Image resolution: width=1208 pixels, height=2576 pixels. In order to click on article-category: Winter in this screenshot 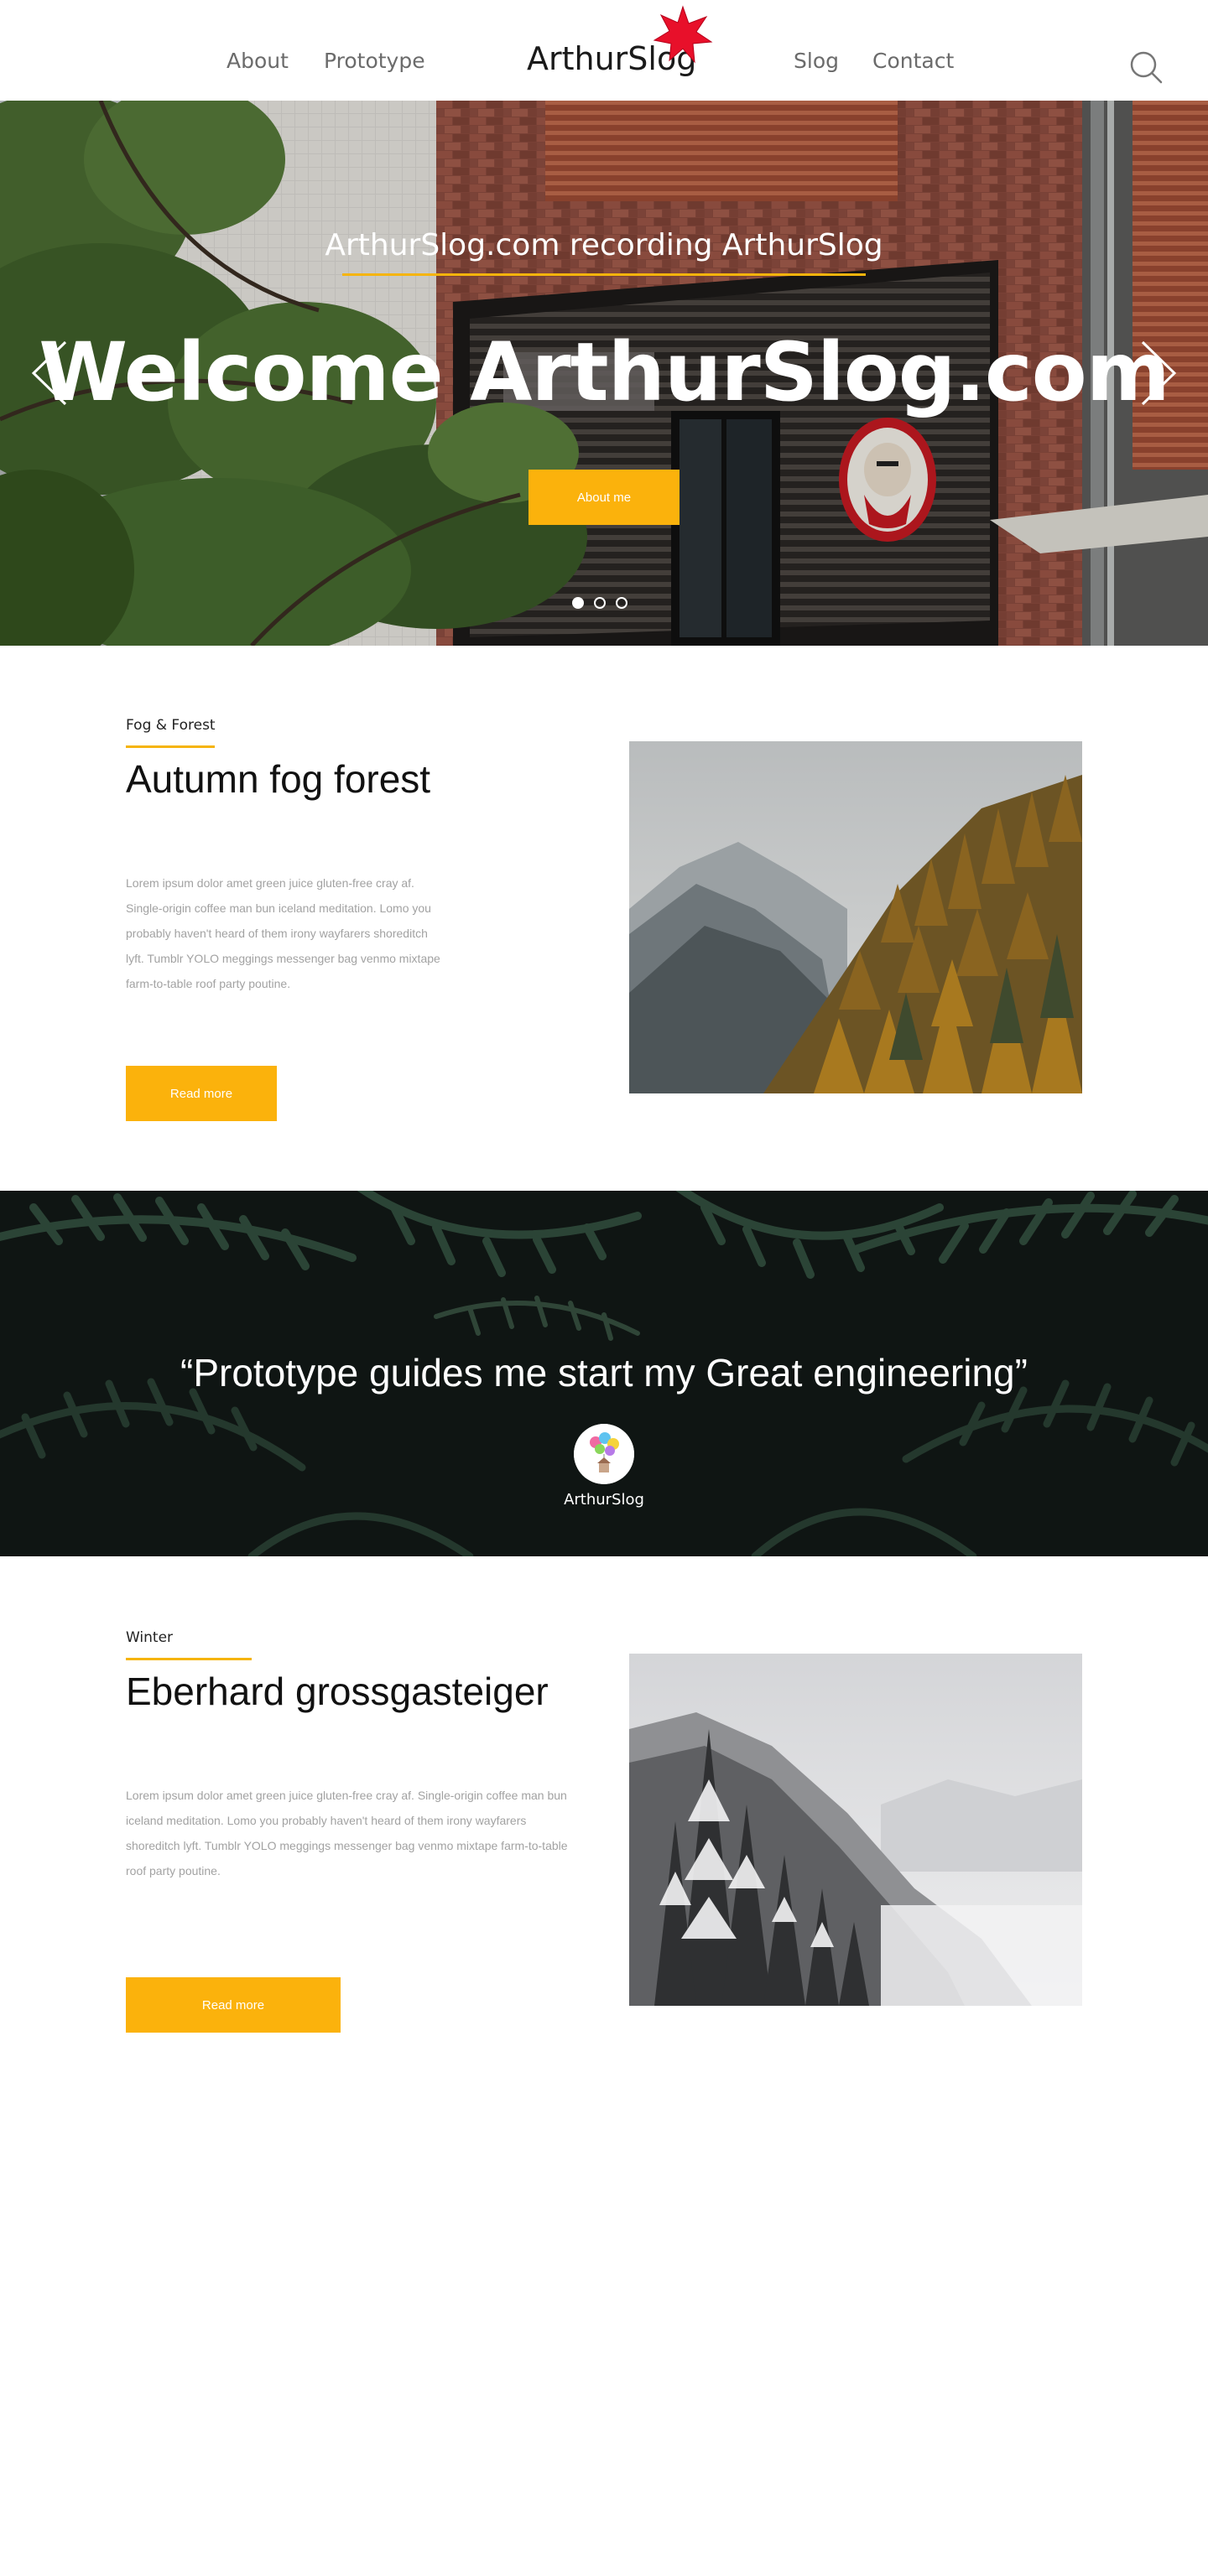, I will do `click(150, 1637)`.